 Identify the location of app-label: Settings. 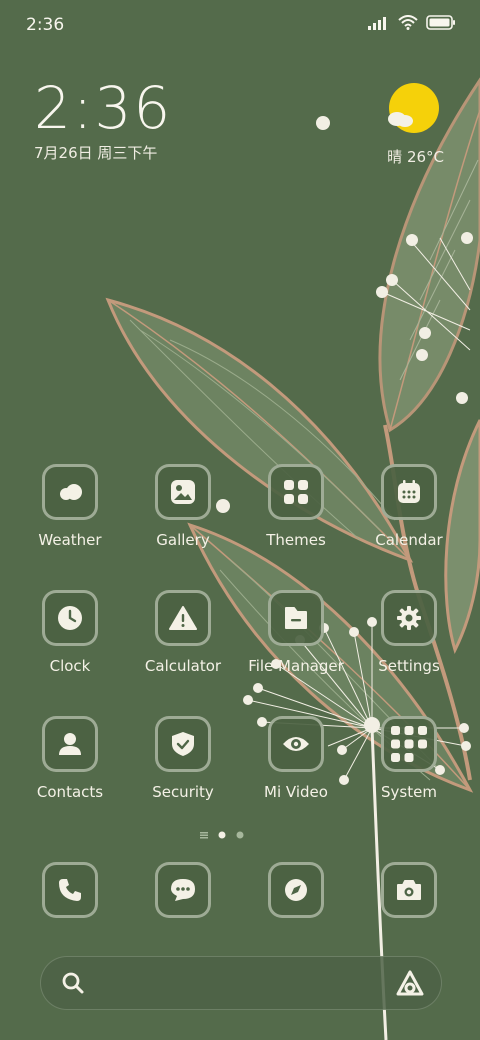
(409, 666).